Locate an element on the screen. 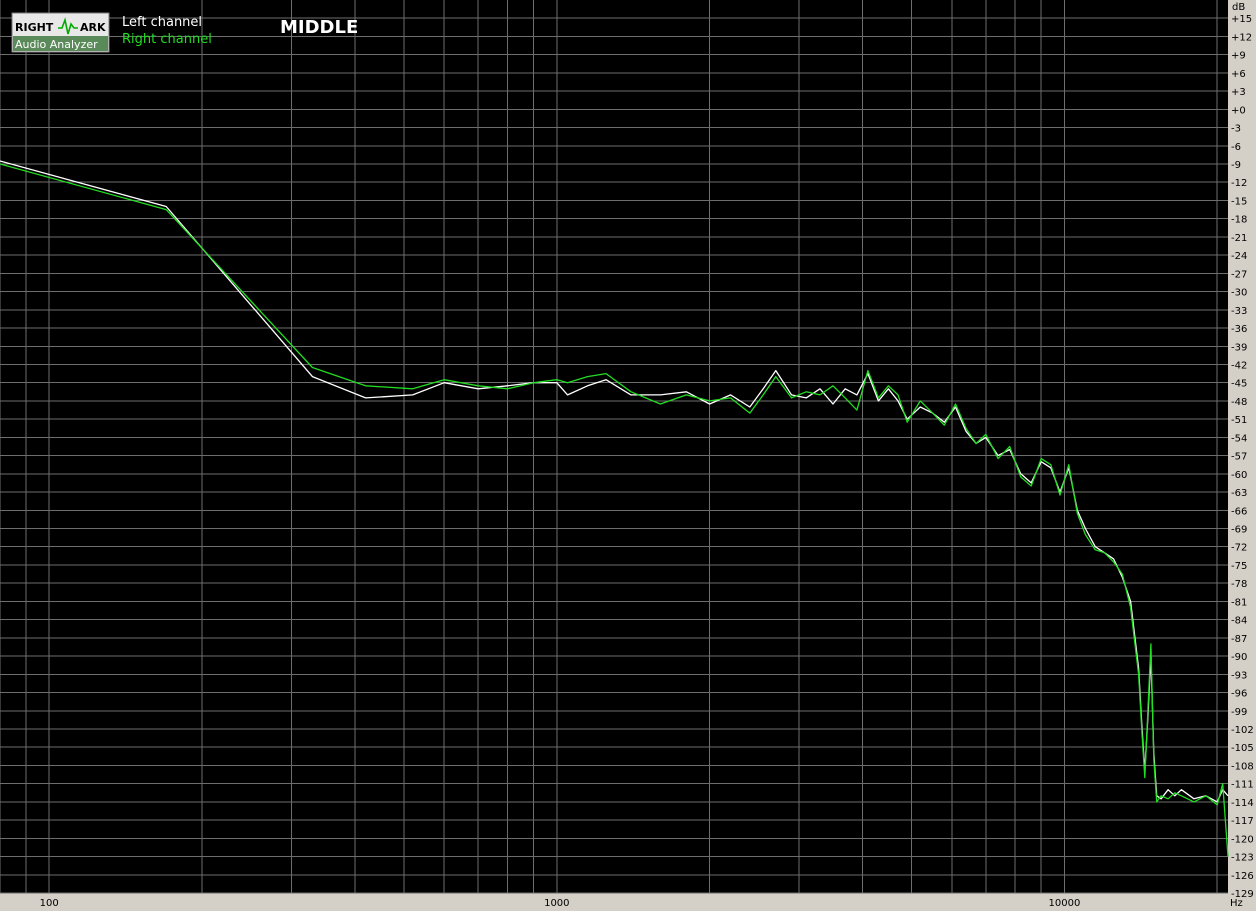 The width and height of the screenshot is (1256, 911). y-axis-label: dB is located at coordinates (1238, 7).